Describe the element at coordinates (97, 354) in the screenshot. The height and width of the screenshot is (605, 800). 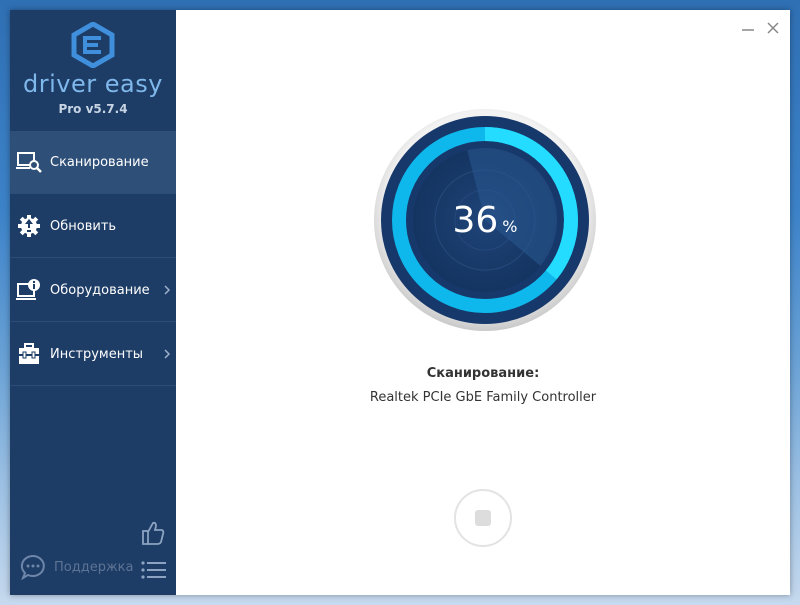
I see `sidebar-item-label: Инструменты` at that location.